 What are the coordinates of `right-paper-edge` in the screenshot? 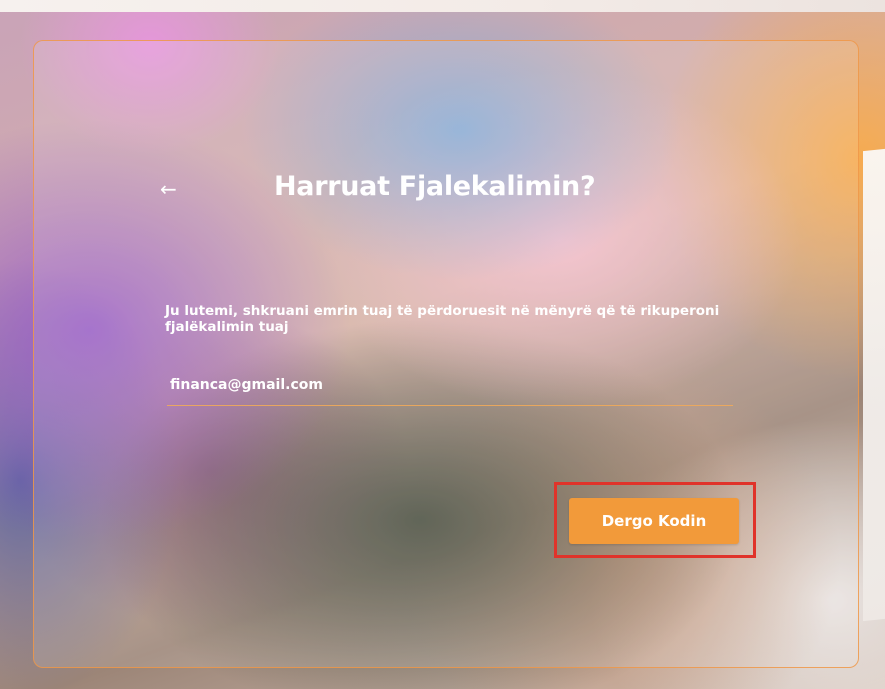 It's located at (874, 385).